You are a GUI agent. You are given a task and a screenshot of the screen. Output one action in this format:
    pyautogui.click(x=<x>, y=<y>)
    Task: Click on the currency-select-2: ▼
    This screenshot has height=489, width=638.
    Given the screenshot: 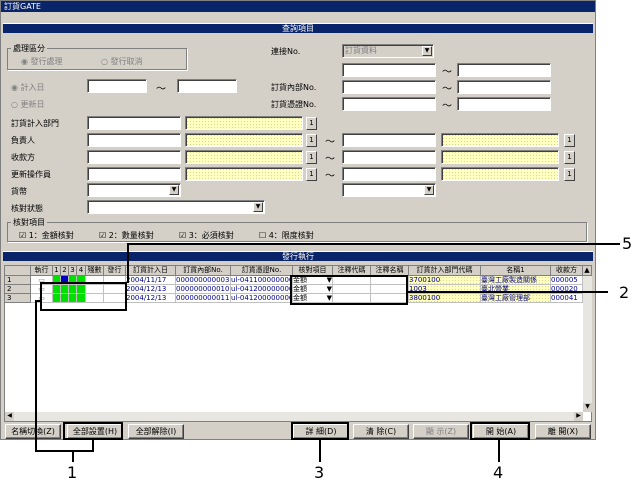 What is the action you would take?
    pyautogui.click(x=389, y=190)
    